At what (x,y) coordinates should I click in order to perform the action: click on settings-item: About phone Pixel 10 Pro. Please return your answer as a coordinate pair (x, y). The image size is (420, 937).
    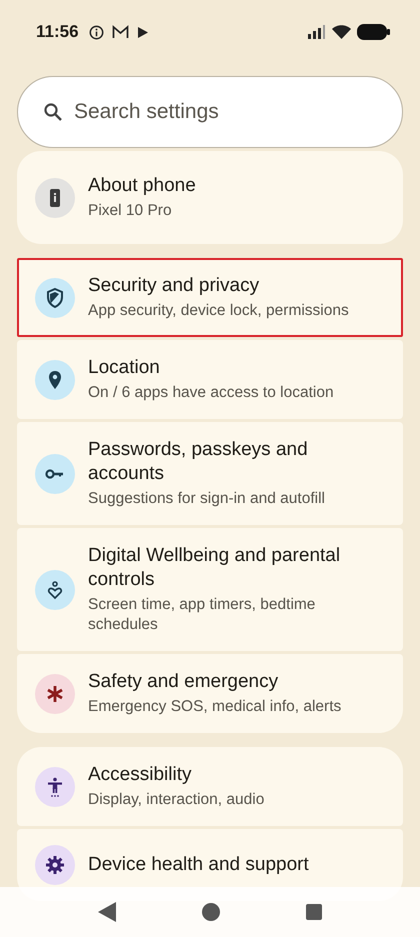
    Looking at the image, I should click on (210, 197).